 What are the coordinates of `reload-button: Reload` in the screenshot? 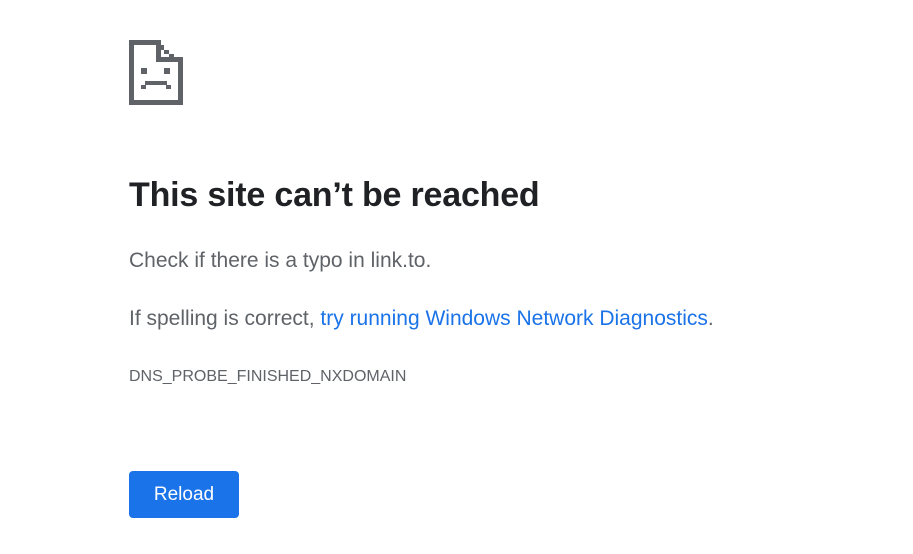 It's located at (184, 494).